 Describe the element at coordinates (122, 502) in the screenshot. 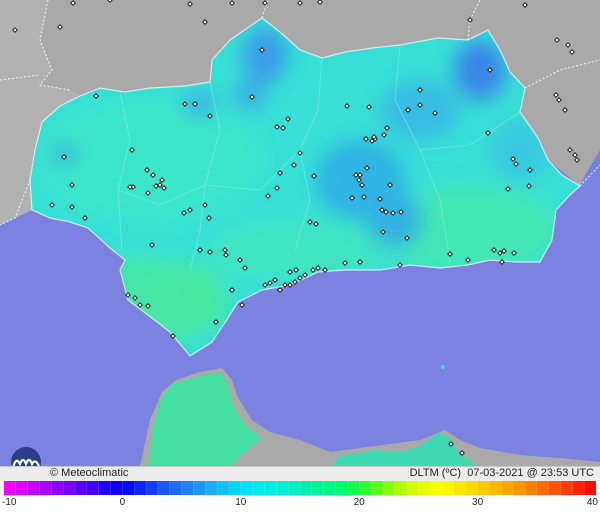

I see `scale-tick-label: 0` at that location.